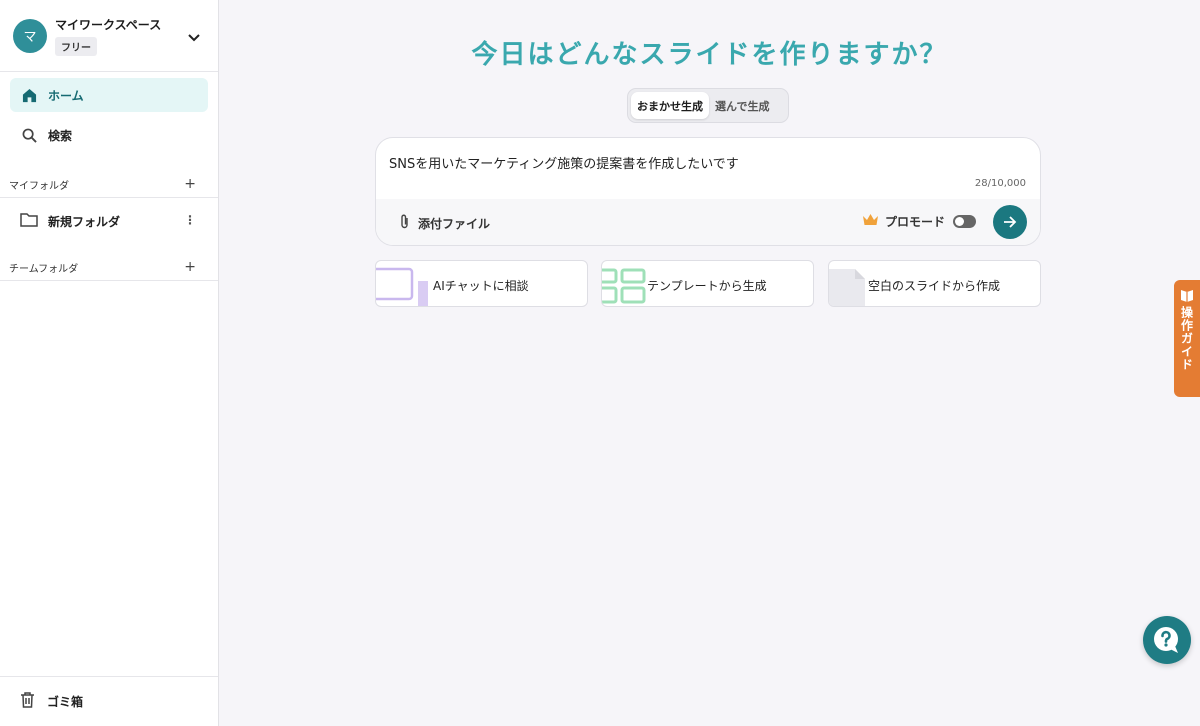 Image resolution: width=1200 pixels, height=726 pixels. What do you see at coordinates (44, 269) in the screenshot?
I see `team-folders-title: チームフォルダ` at bounding box center [44, 269].